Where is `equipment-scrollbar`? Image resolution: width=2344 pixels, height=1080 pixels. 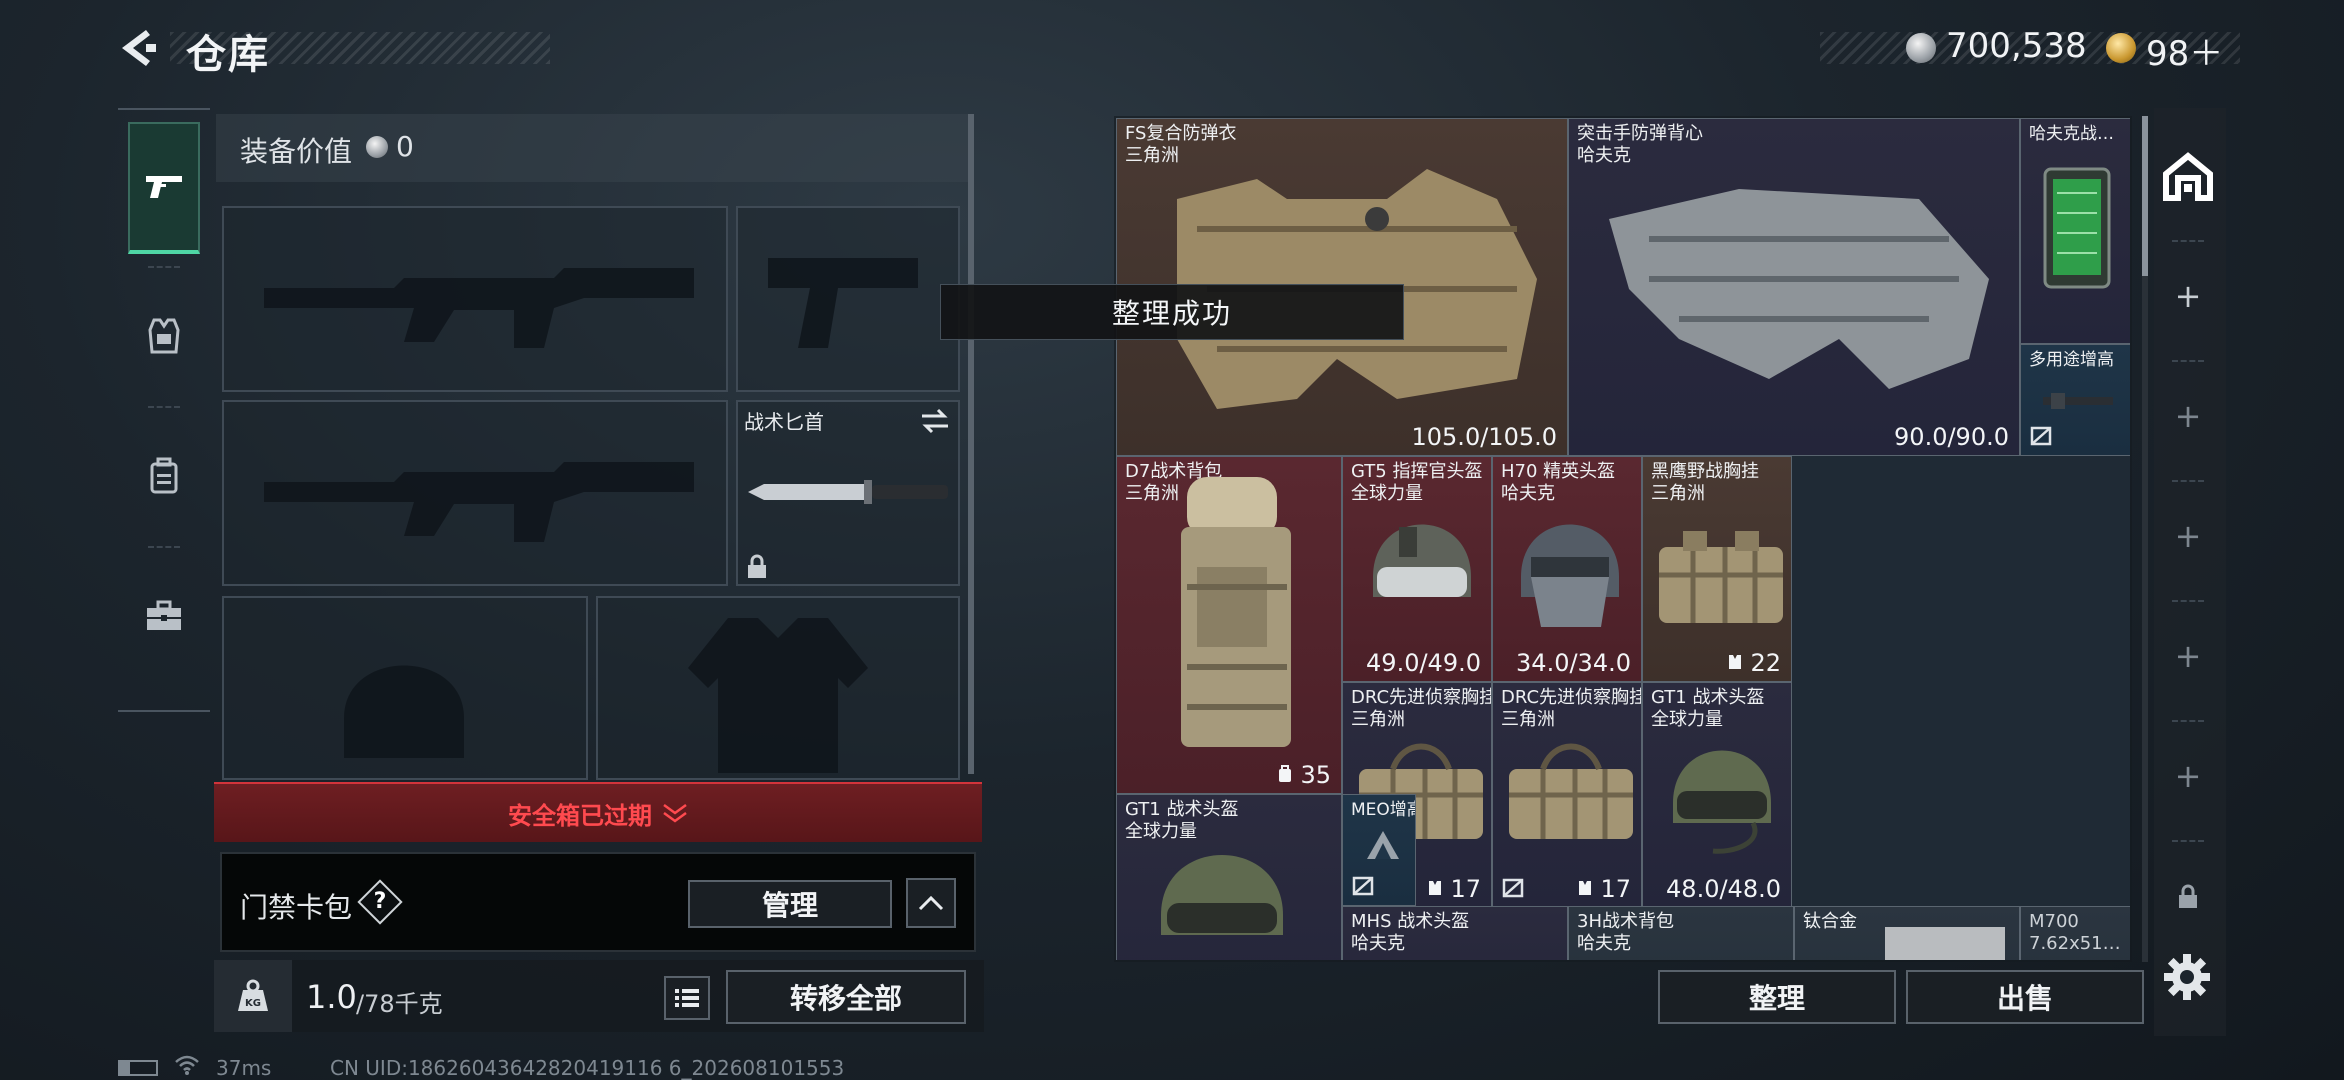 equipment-scrollbar is located at coordinates (971, 444).